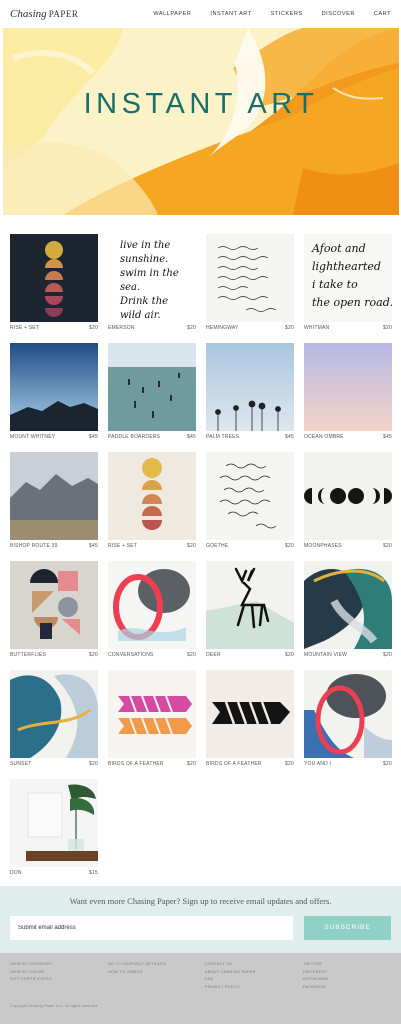 The width and height of the screenshot is (401, 1024). What do you see at coordinates (21, 764) in the screenshot?
I see `product-name: SUNSET` at bounding box center [21, 764].